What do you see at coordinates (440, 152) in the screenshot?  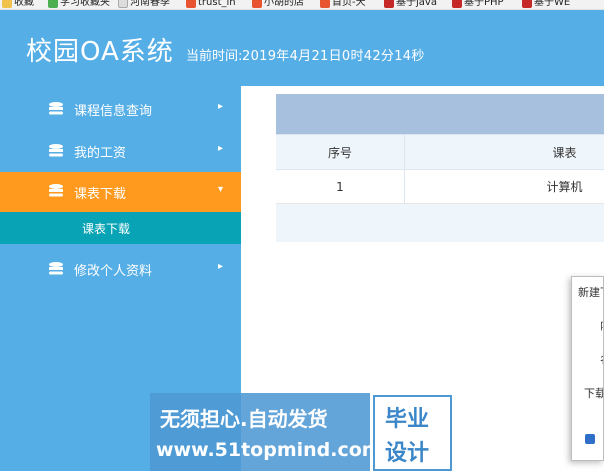 I see `table-header-row: 序号 课表` at bounding box center [440, 152].